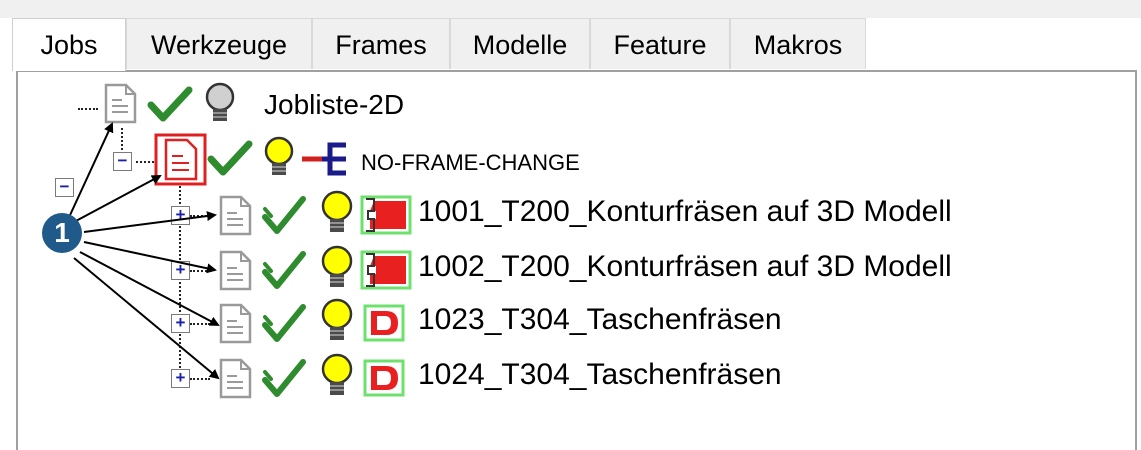  I want to click on tab-jobs: Jobs, so click(69, 44).